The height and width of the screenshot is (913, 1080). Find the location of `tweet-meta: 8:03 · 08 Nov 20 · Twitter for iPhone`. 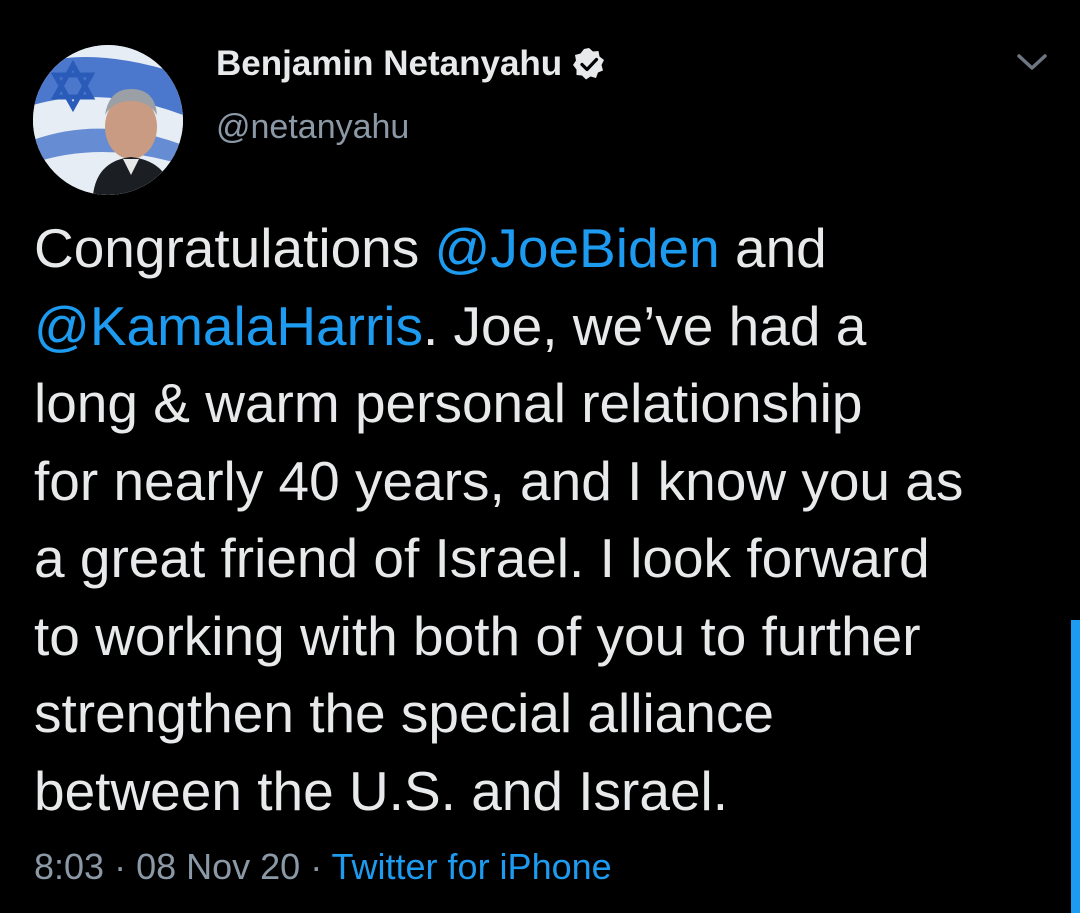

tweet-meta: 8:03 · 08 Nov 20 · Twitter for iPhone is located at coordinates (323, 867).